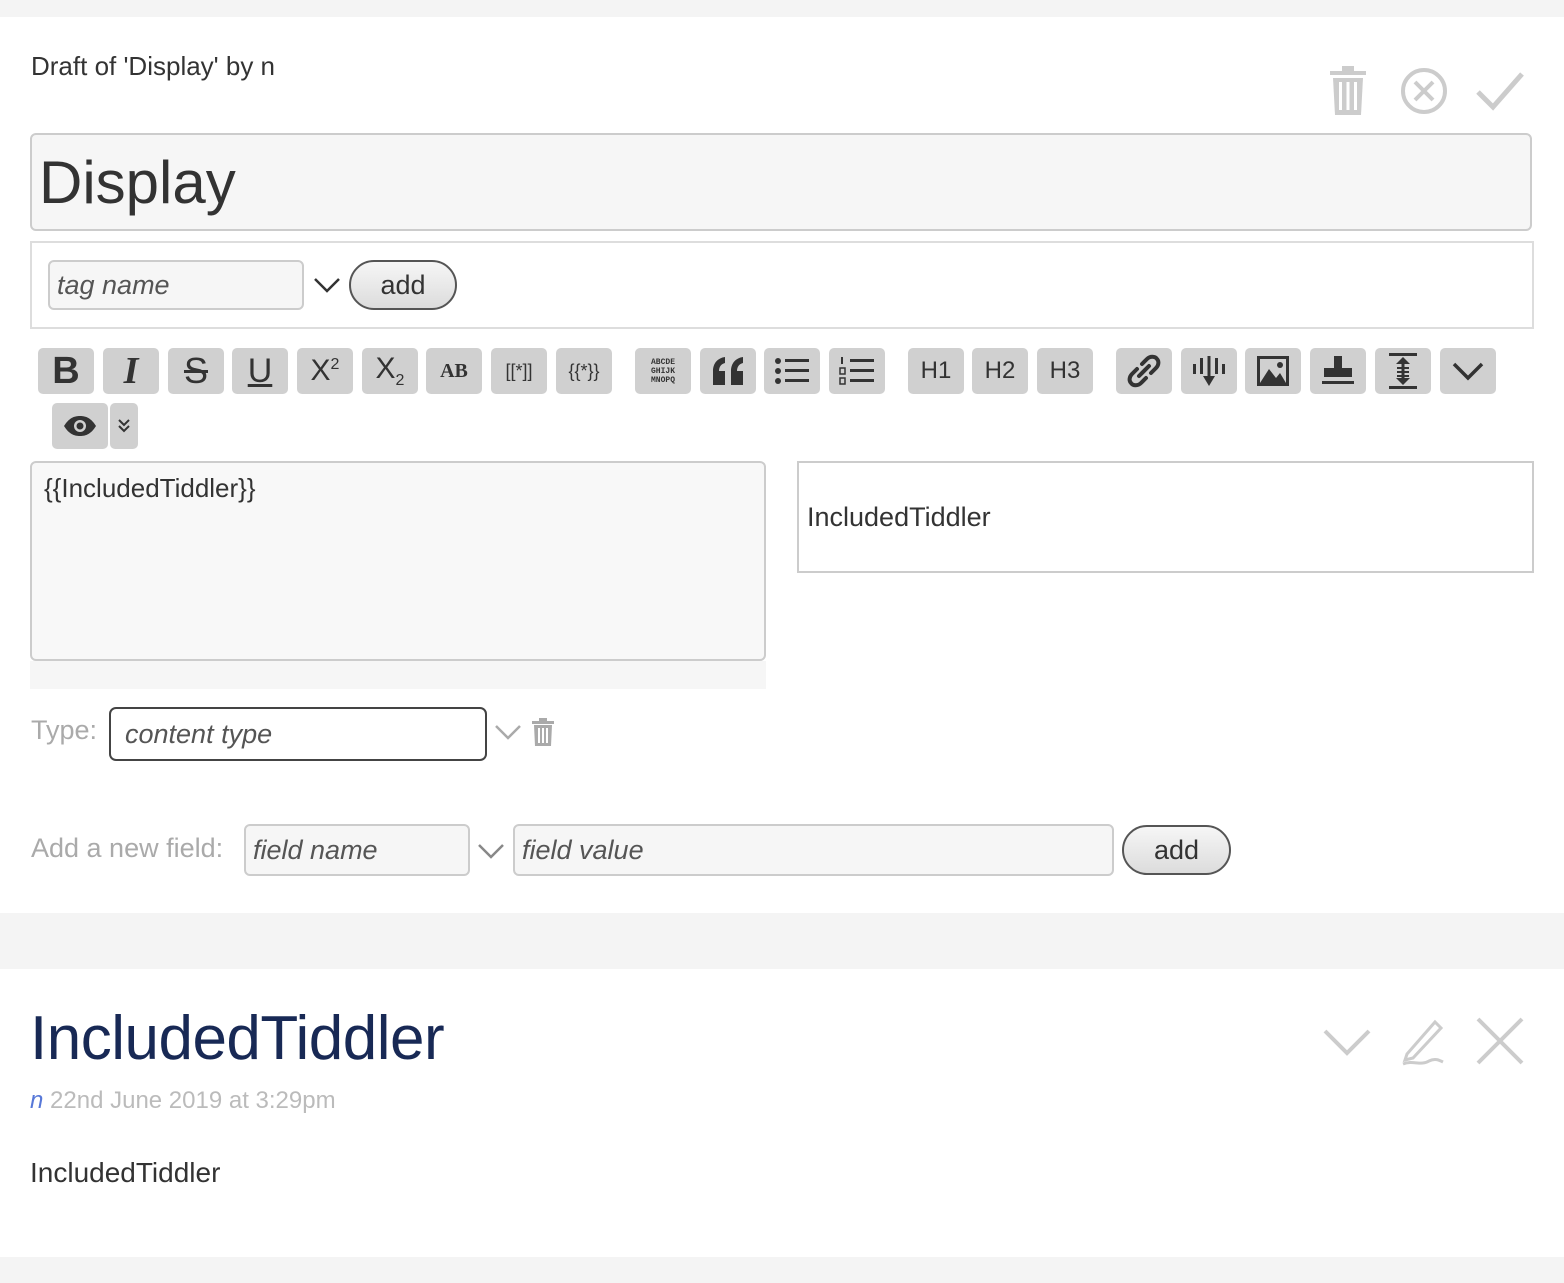 Image resolution: width=1564 pixels, height=1283 pixels. Describe the element at coordinates (508, 732) in the screenshot. I see `type-dropdown-icon` at that location.